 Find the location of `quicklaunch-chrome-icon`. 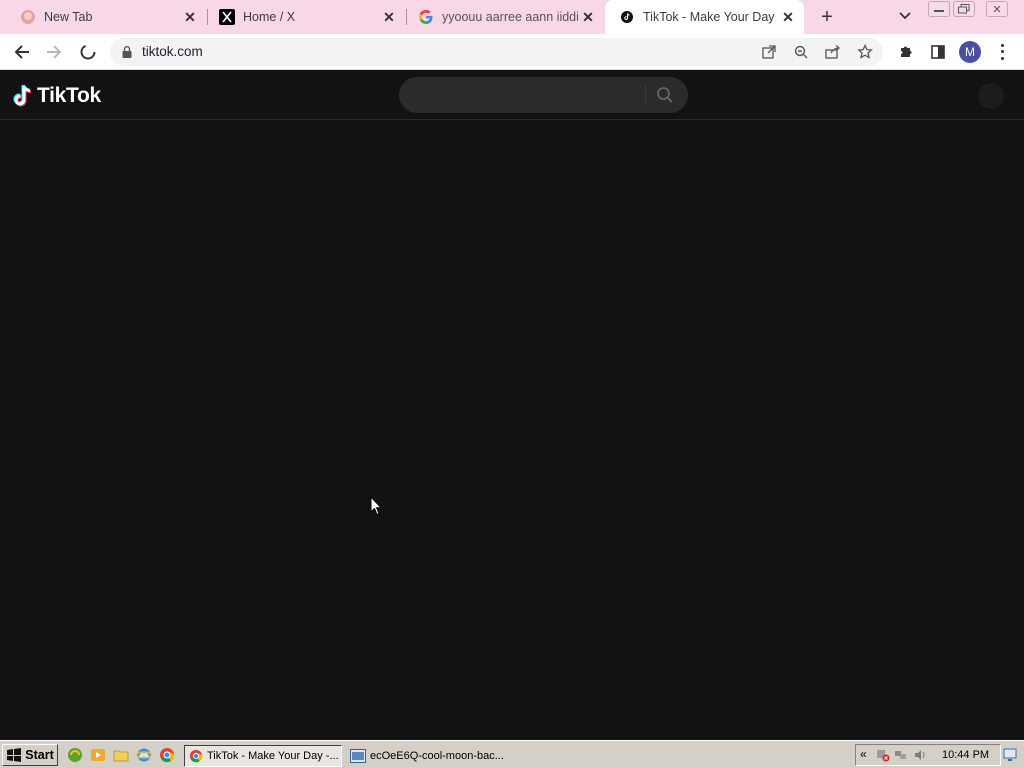

quicklaunch-chrome-icon is located at coordinates (167, 755).